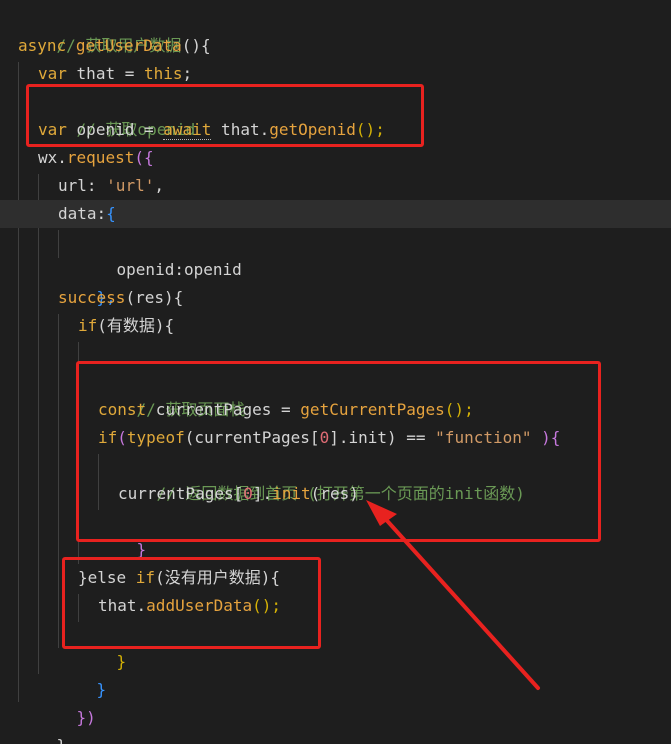  I want to click on annotation-arrow-icon, so click(453, 595).